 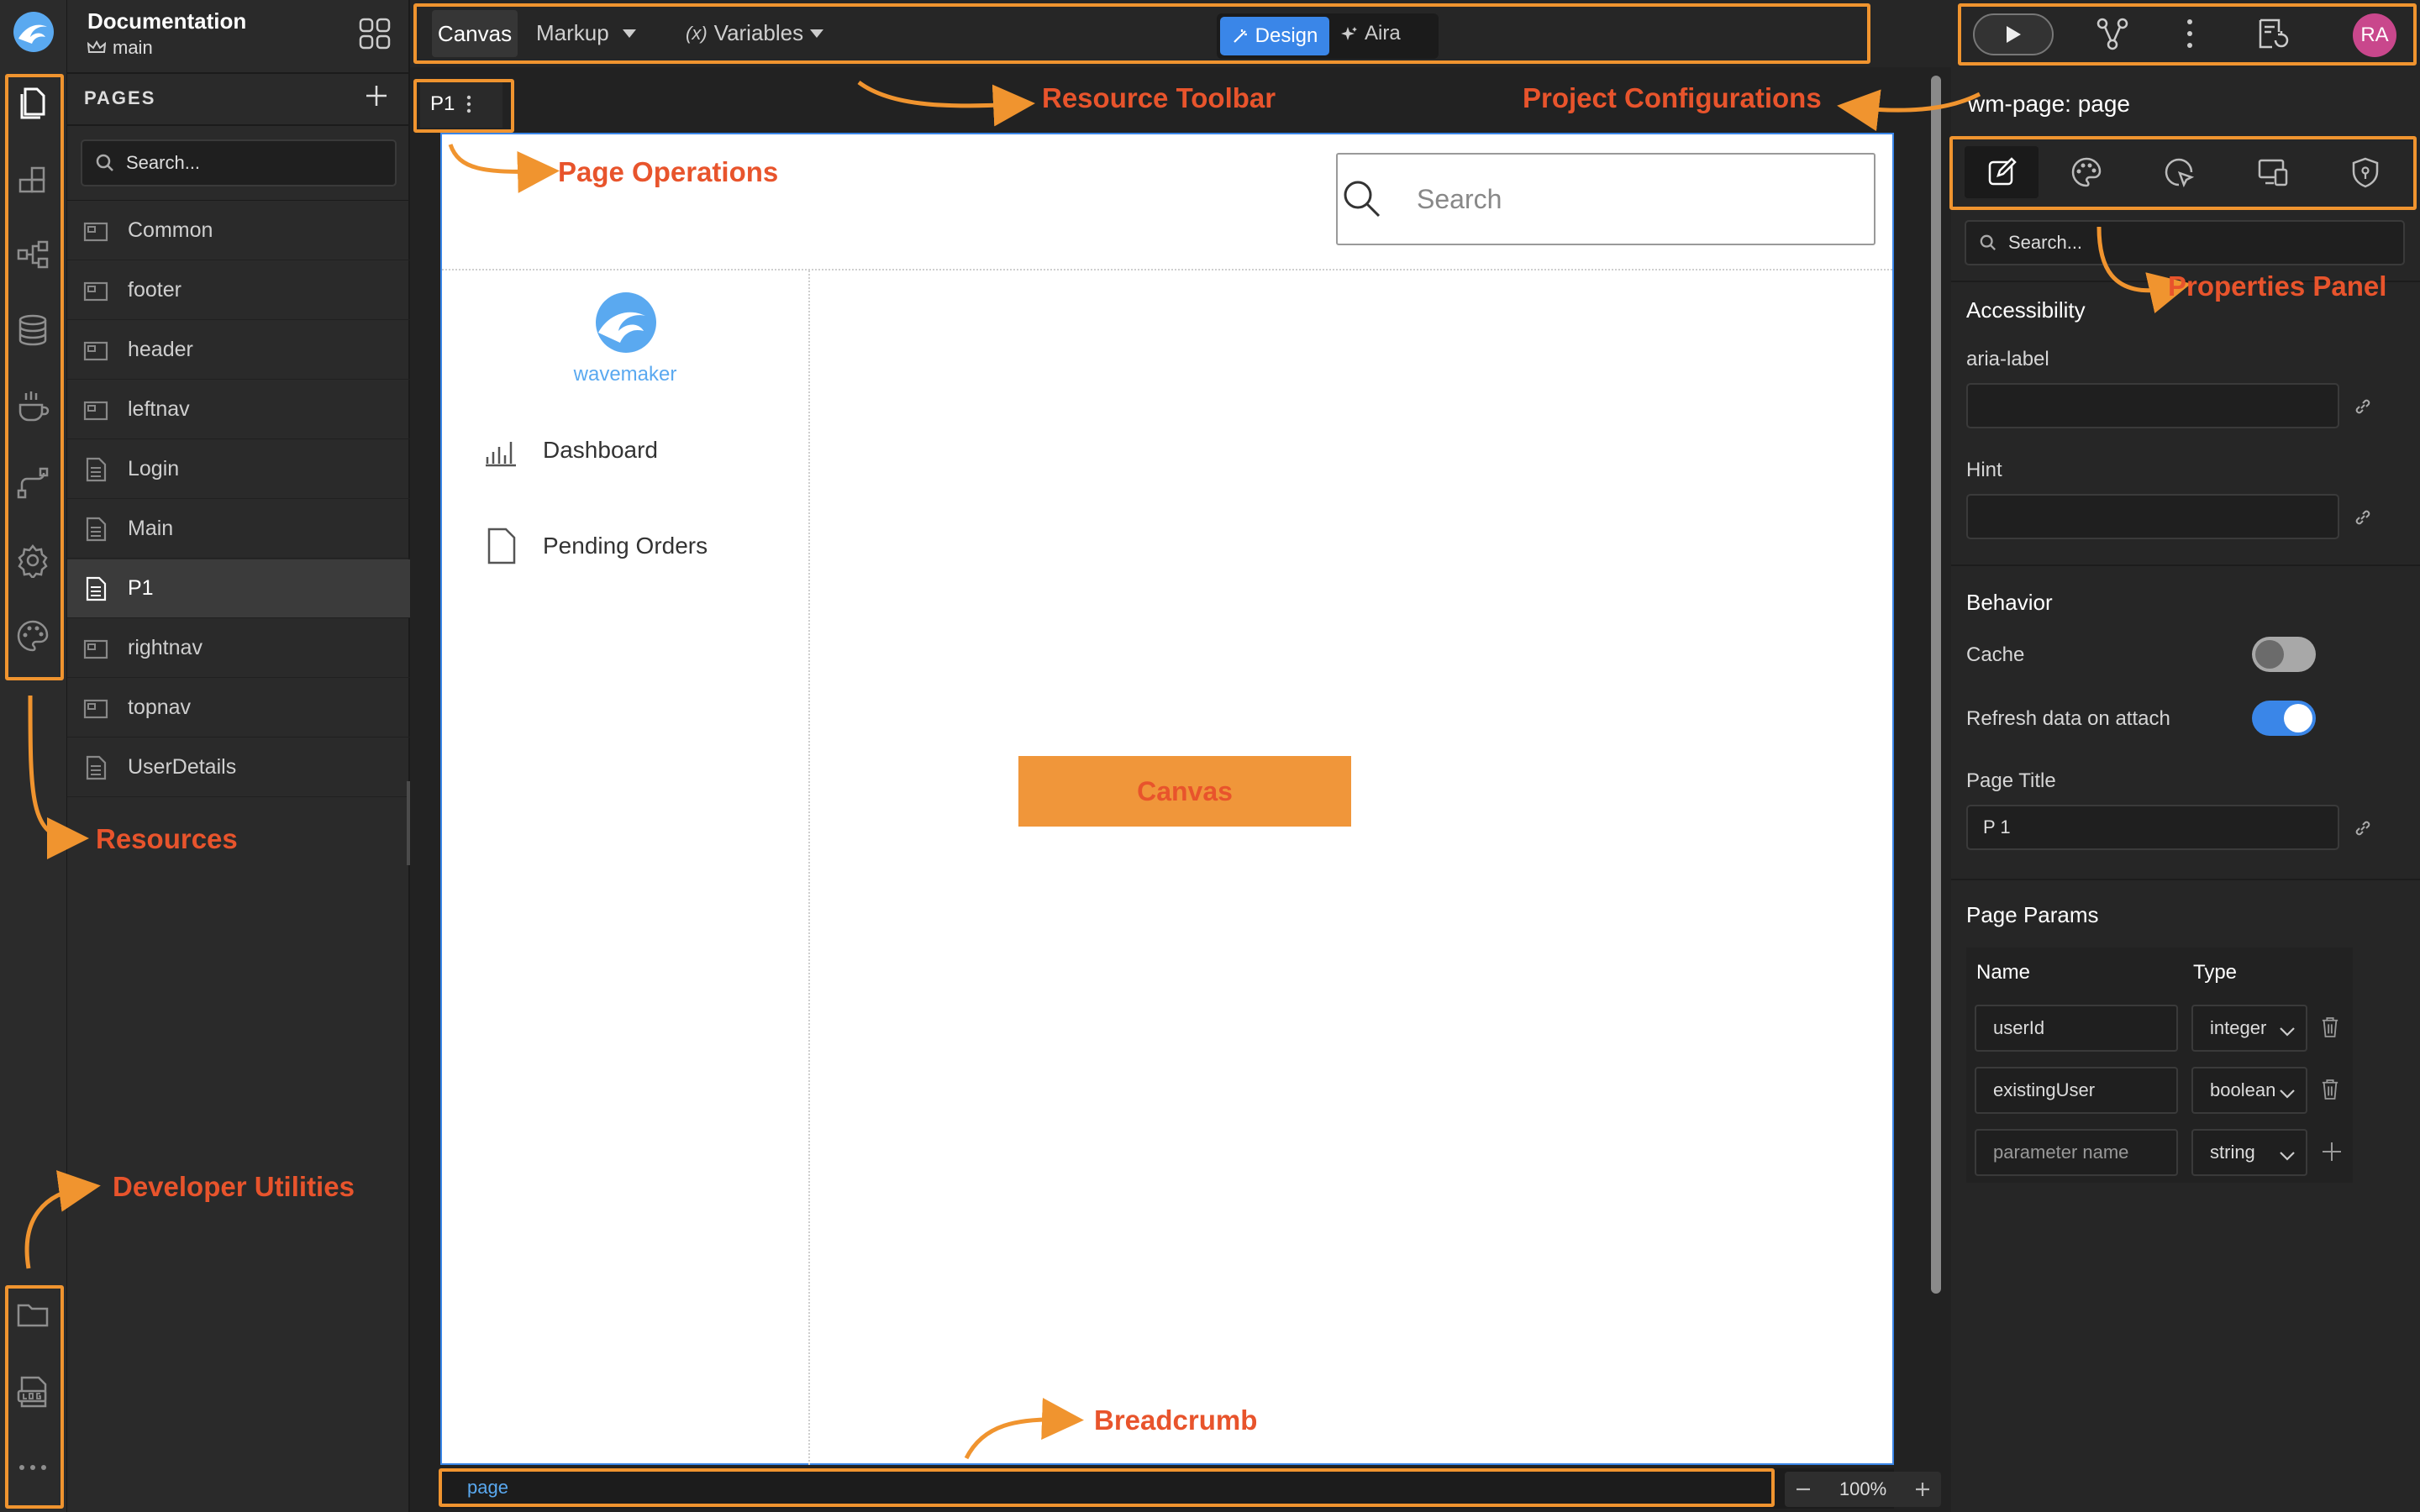 What do you see at coordinates (1176, 1420) in the screenshot?
I see `annotation-breadcrumb: Breadcrumb` at bounding box center [1176, 1420].